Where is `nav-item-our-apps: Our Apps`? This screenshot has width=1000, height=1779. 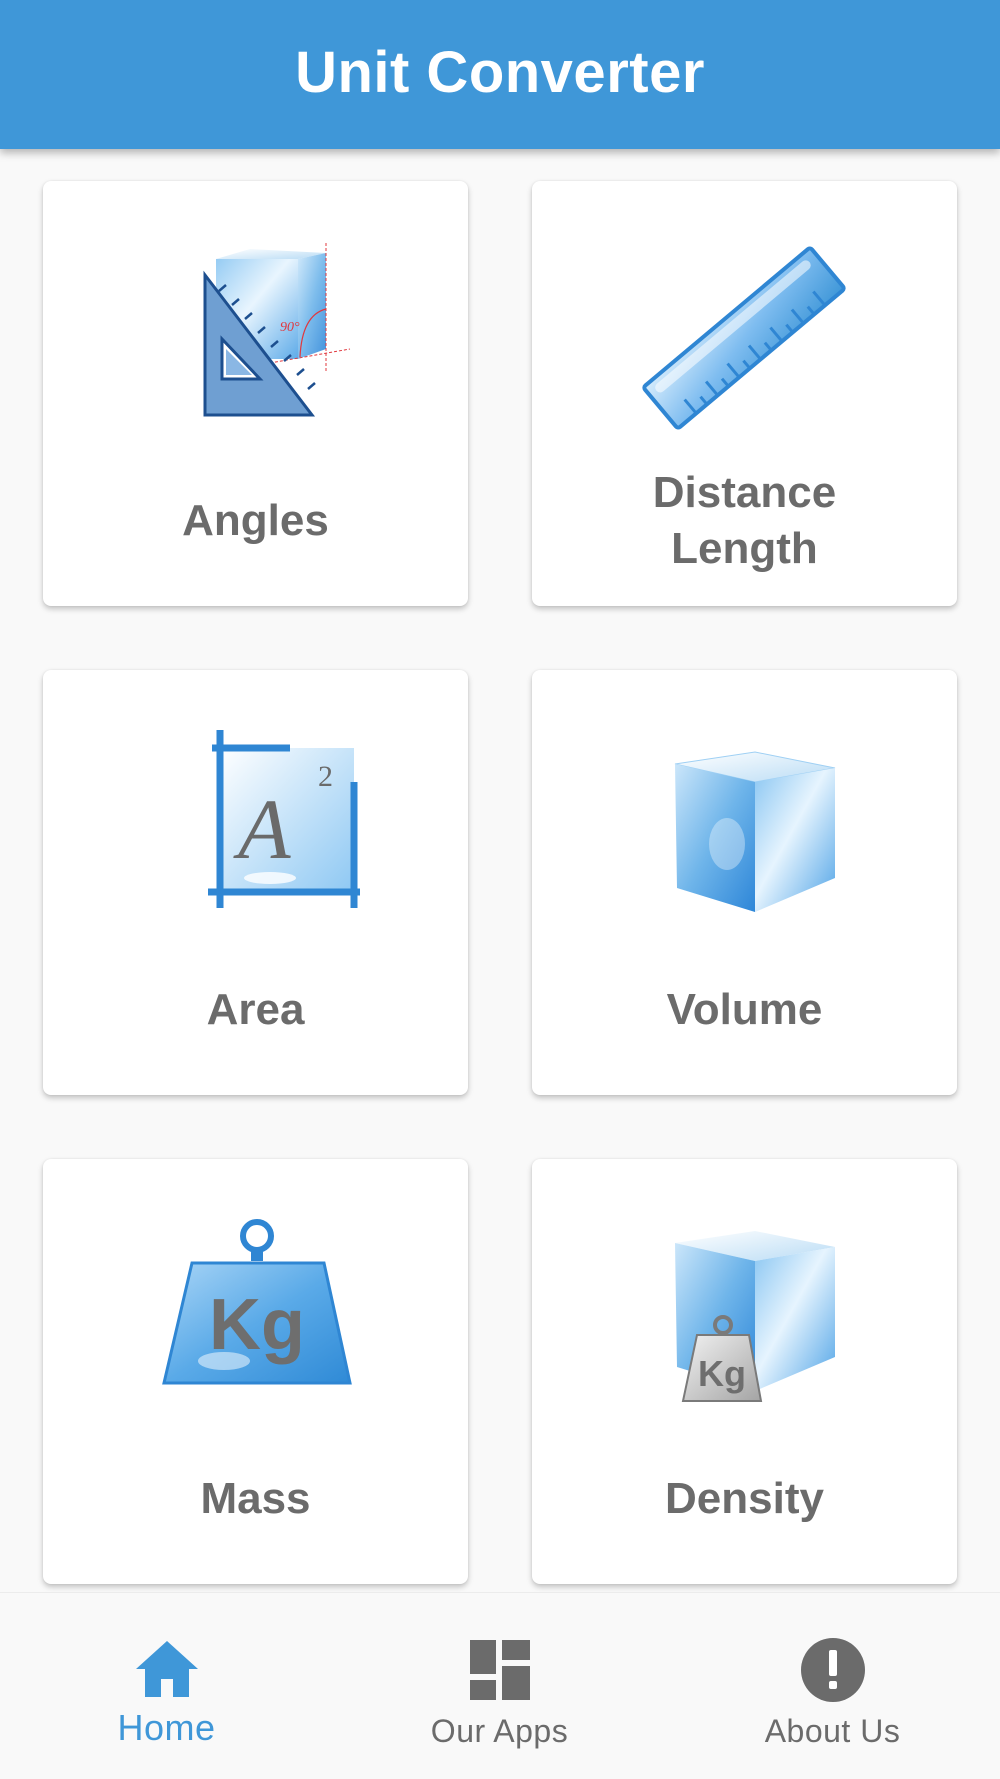 nav-item-our-apps: Our Apps is located at coordinates (499, 1686).